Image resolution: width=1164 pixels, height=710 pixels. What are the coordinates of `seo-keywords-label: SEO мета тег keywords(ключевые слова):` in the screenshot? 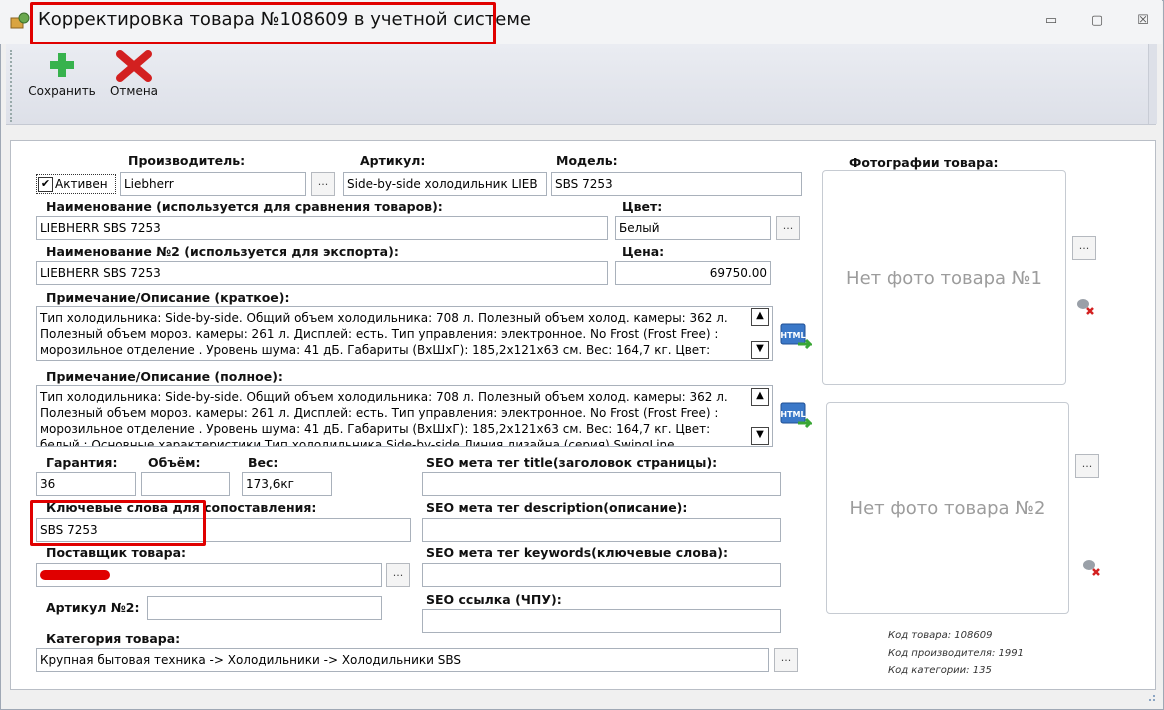 It's located at (577, 552).